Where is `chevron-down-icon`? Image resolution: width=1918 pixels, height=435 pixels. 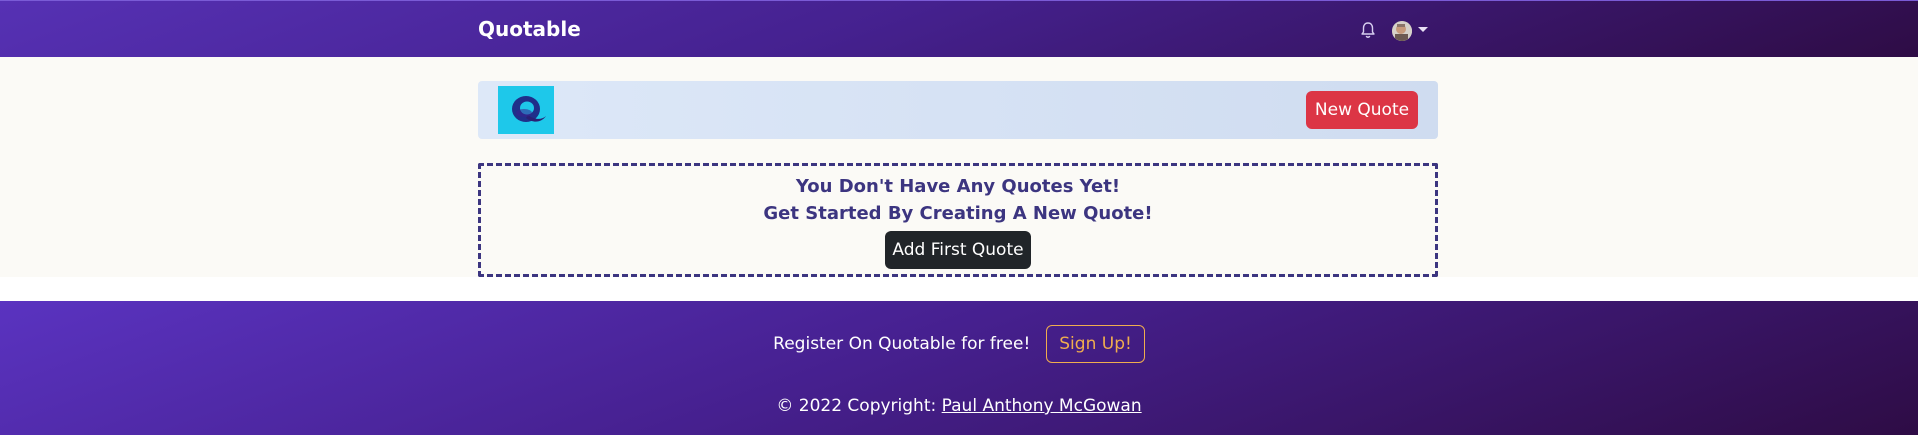
chevron-down-icon is located at coordinates (1423, 29).